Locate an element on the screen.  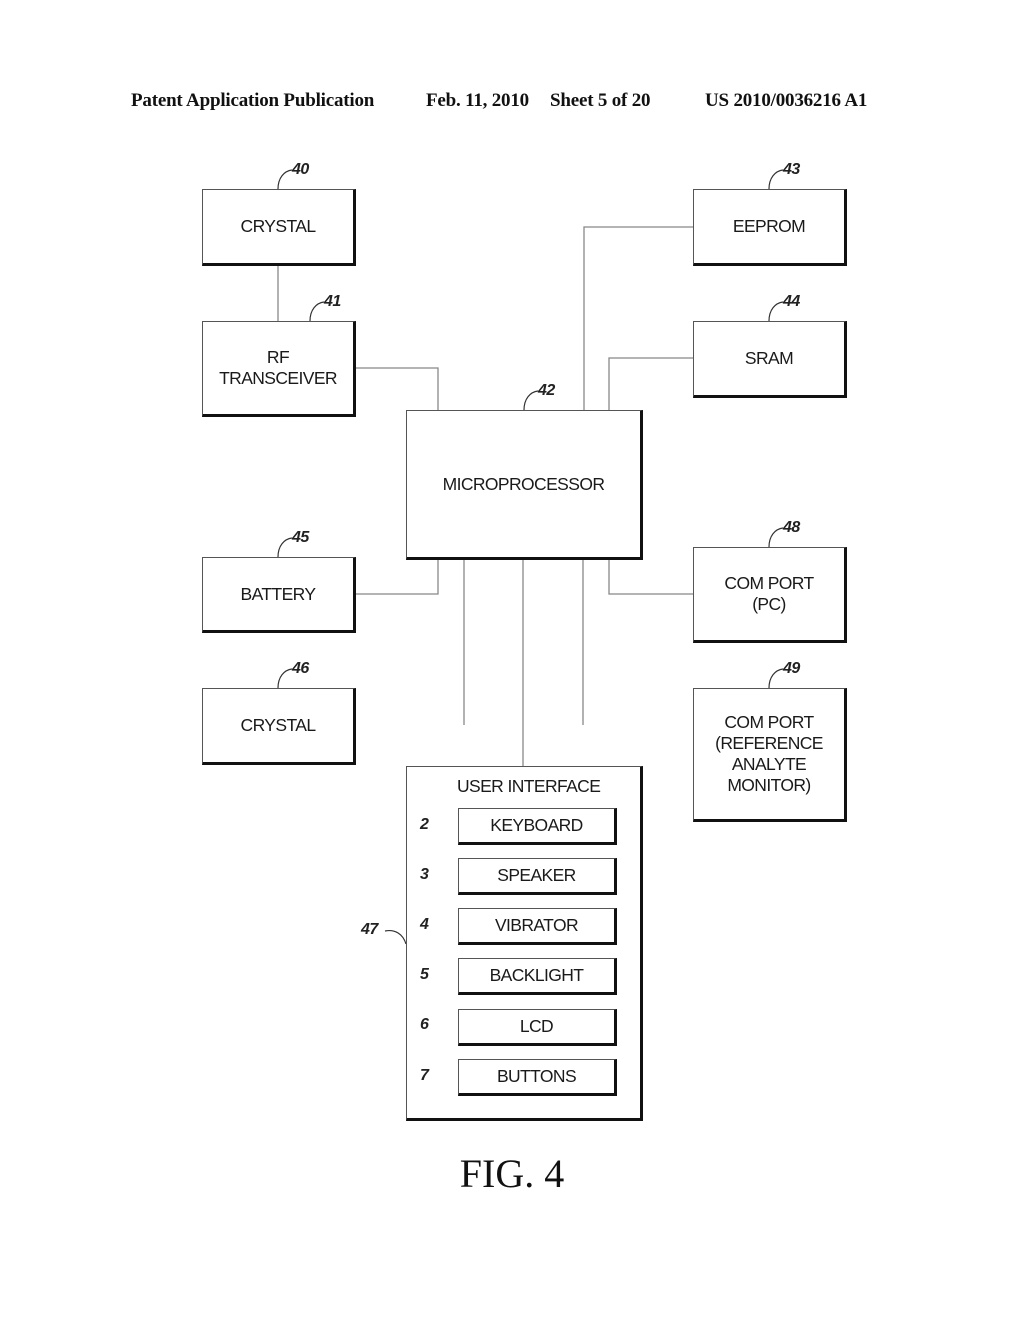
ref-4: 4 is located at coordinates (424, 924).